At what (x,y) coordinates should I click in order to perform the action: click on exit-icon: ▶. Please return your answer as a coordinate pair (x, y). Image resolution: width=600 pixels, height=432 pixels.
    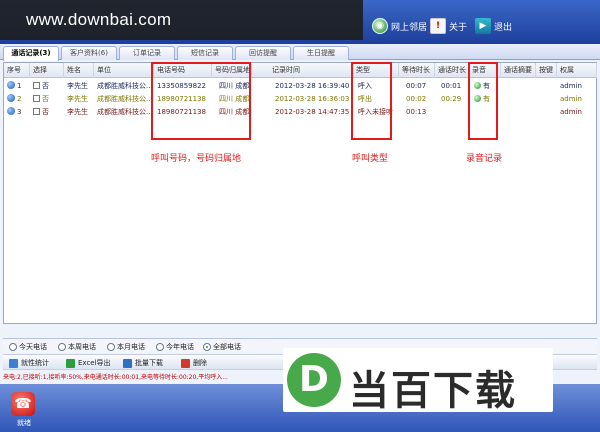
    Looking at the image, I should click on (483, 26).